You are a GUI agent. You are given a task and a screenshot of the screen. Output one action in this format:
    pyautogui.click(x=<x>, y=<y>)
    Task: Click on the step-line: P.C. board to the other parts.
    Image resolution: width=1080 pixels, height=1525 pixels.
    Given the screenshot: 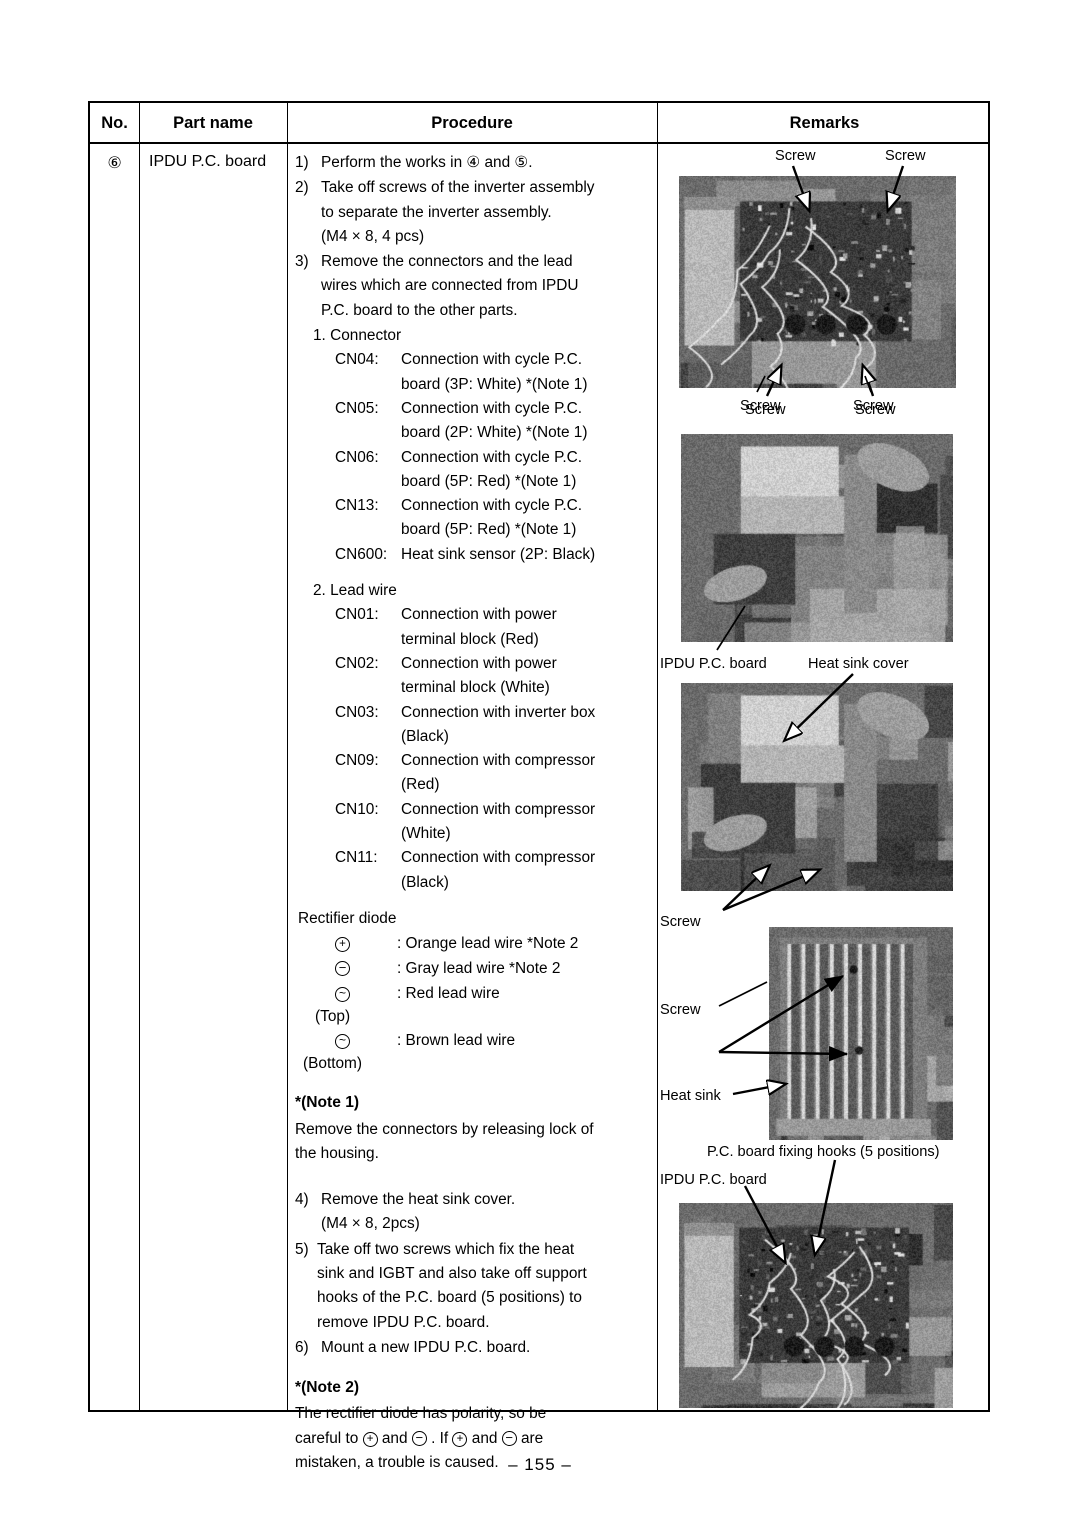 What is the action you would take?
    pyautogui.click(x=419, y=310)
    